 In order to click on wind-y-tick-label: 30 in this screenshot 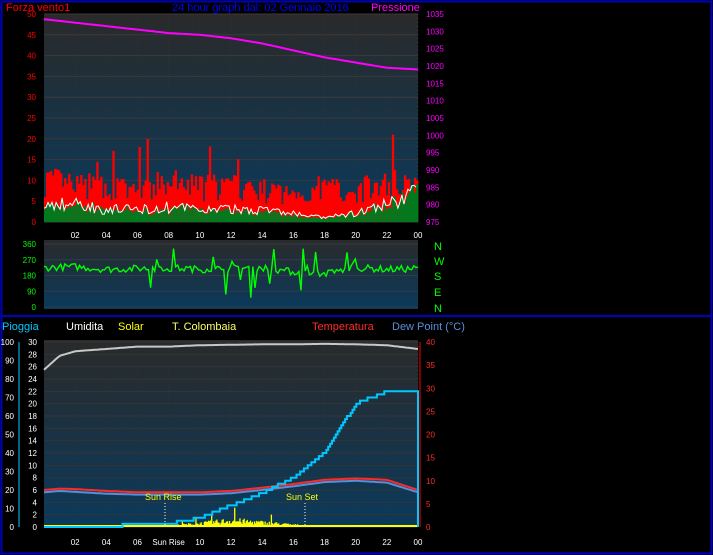, I will do `click(31, 97)`.